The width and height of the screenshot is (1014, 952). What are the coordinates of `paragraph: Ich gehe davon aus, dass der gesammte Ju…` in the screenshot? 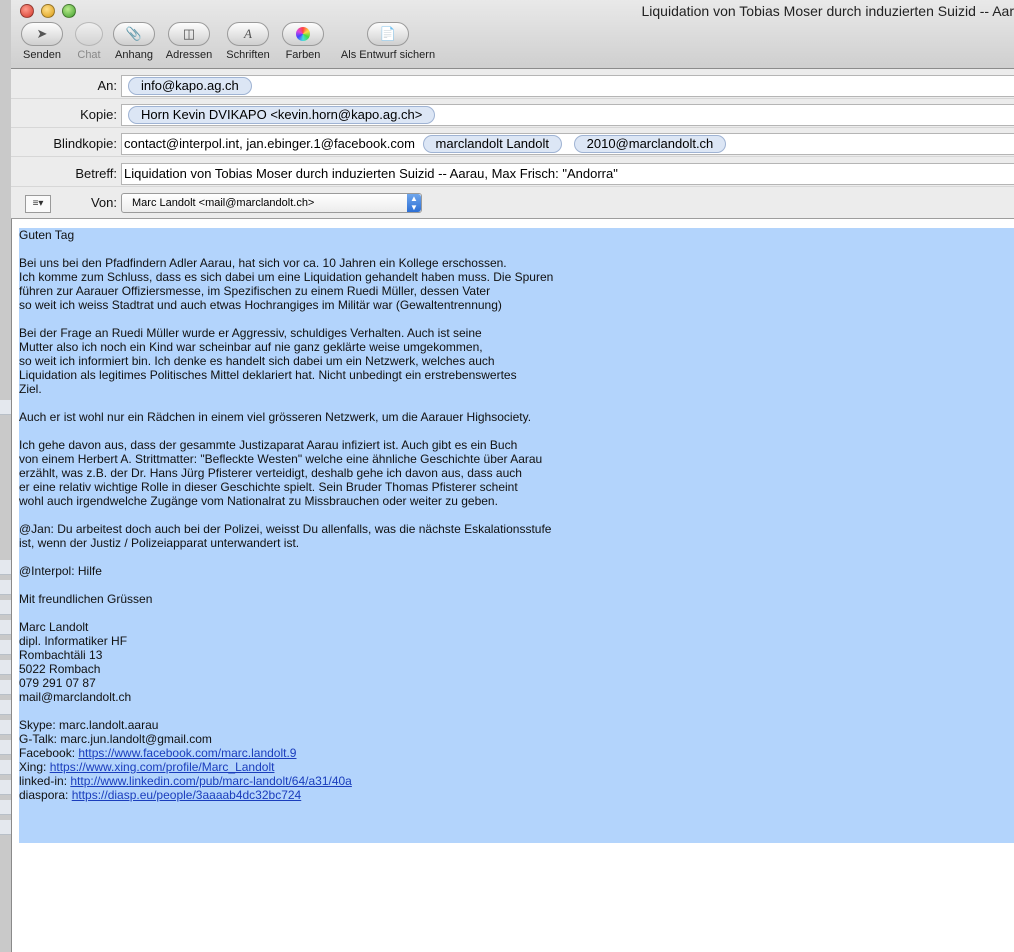 It's located at (281, 473).